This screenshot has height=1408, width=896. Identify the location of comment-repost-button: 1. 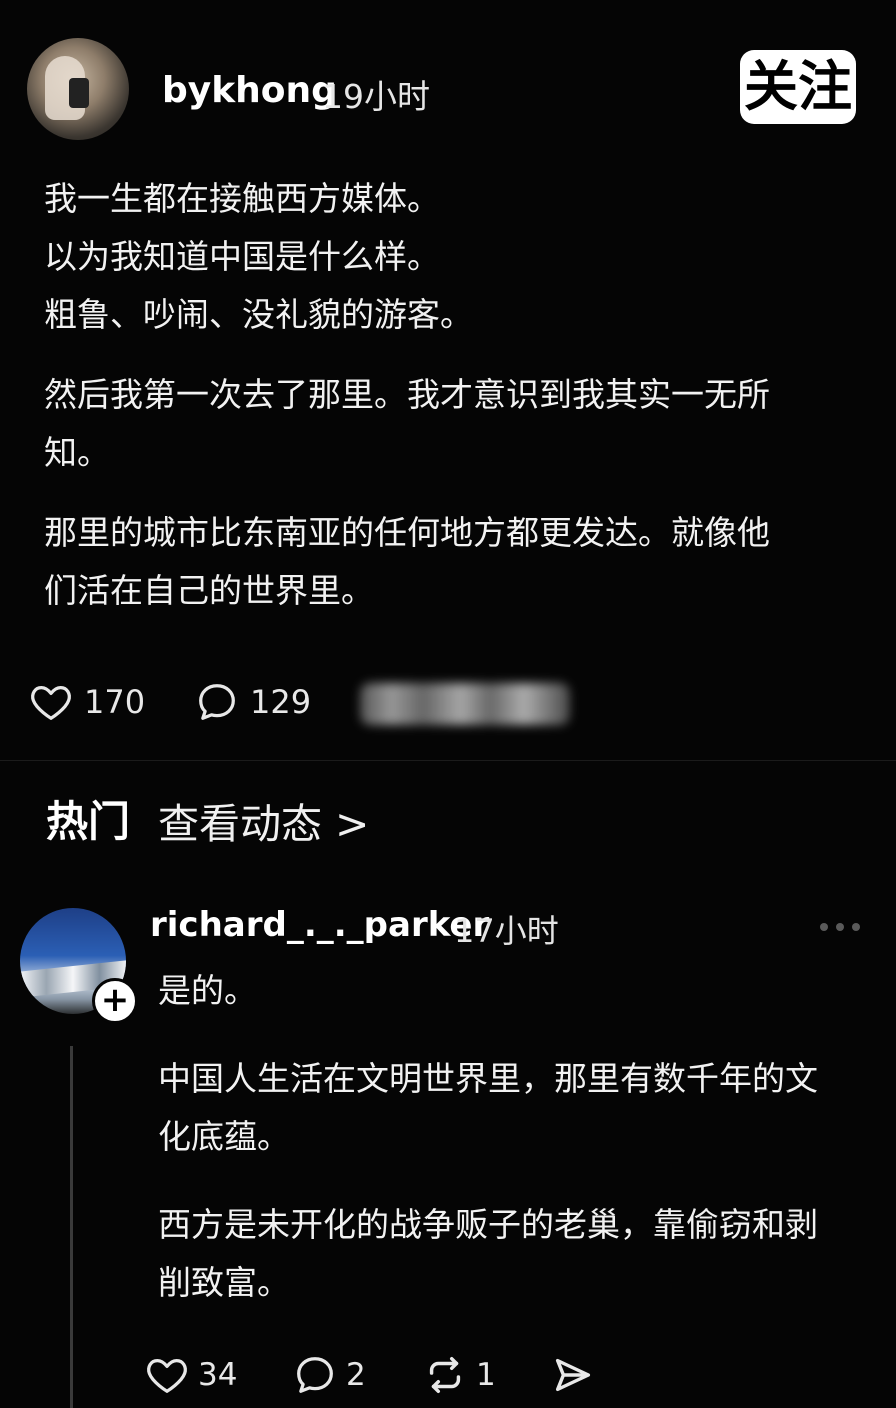
(459, 1375).